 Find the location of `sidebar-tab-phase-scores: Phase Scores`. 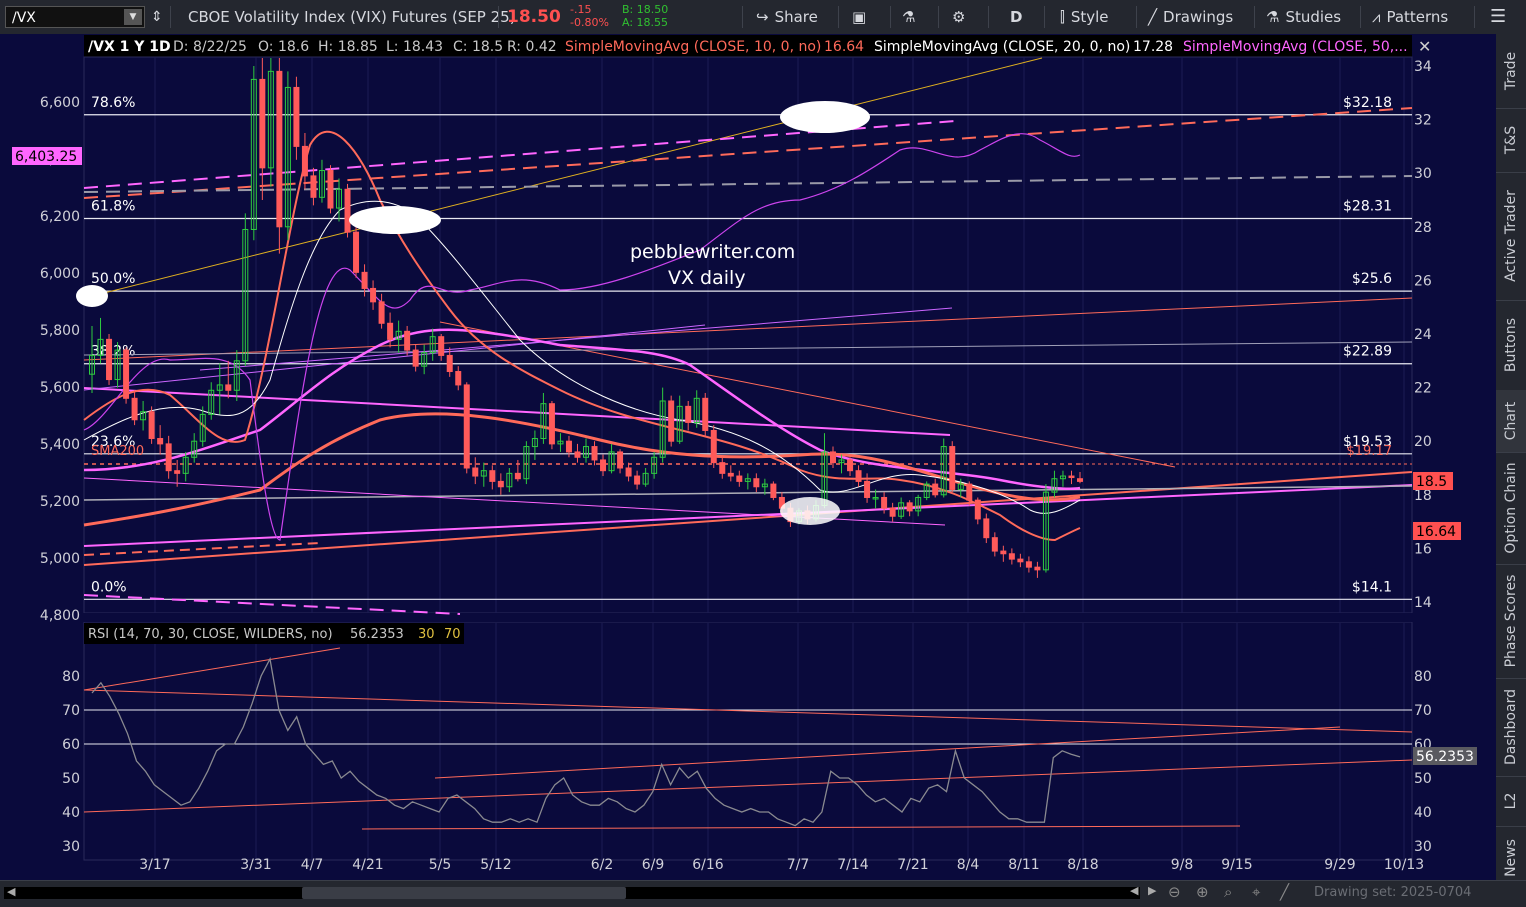

sidebar-tab-phase-scores: Phase Scores is located at coordinates (1511, 621).